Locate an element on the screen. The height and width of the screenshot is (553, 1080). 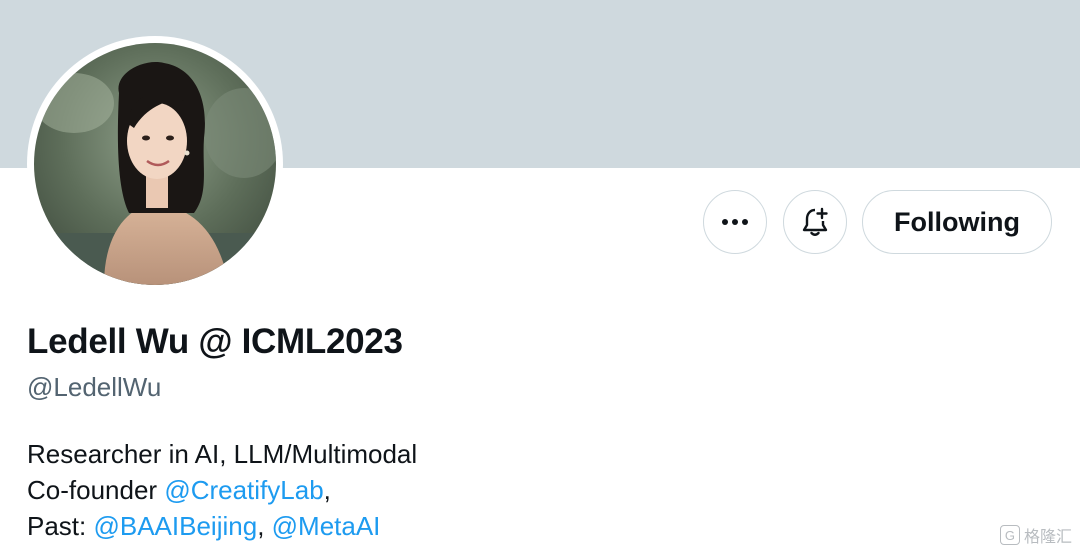
more-button is located at coordinates (735, 222).